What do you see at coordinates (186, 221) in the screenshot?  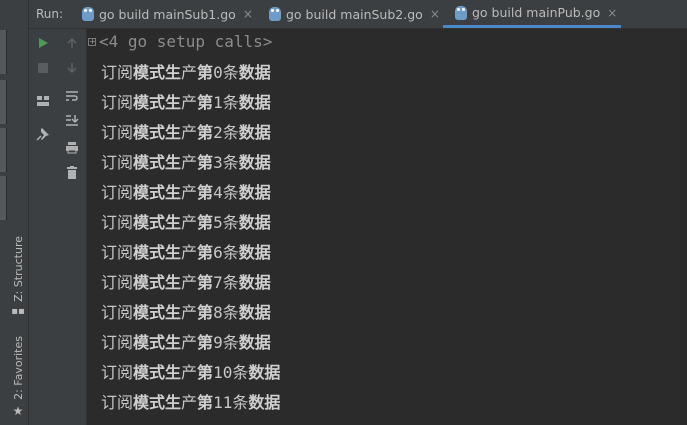 I see `console-line: 订阅模式生产第5条数据` at bounding box center [186, 221].